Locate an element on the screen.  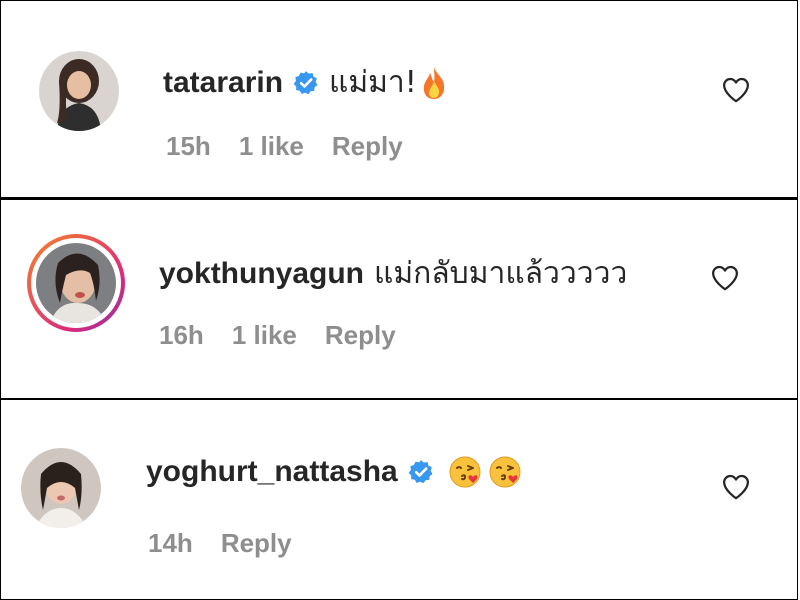
comment-timestamp: 16h is located at coordinates (181, 335).